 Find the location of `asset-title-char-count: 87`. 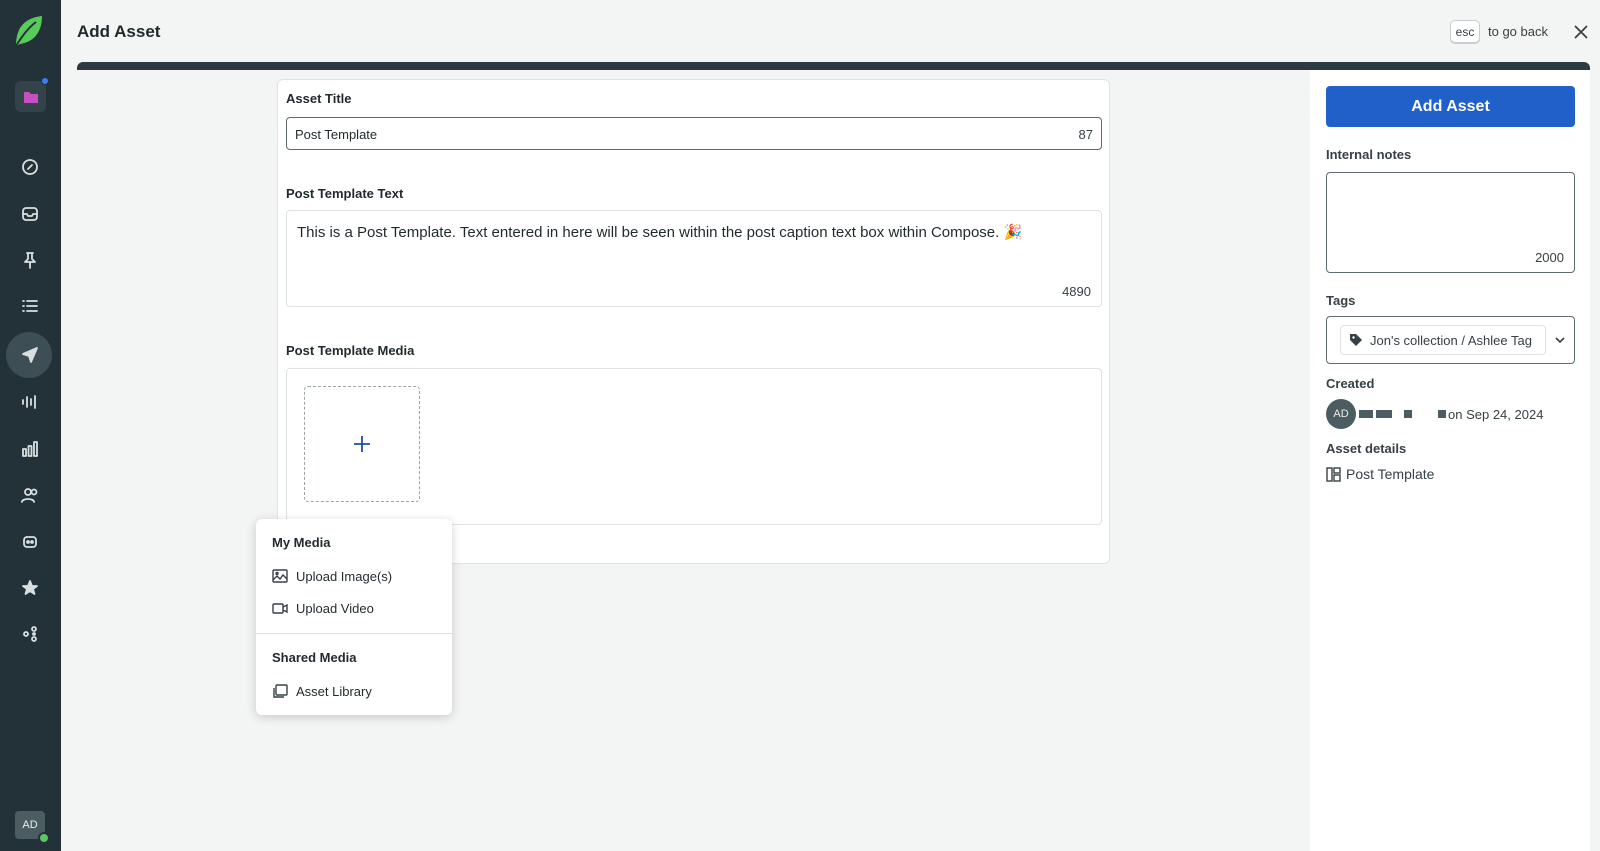

asset-title-char-count: 87 is located at coordinates (1085, 134).